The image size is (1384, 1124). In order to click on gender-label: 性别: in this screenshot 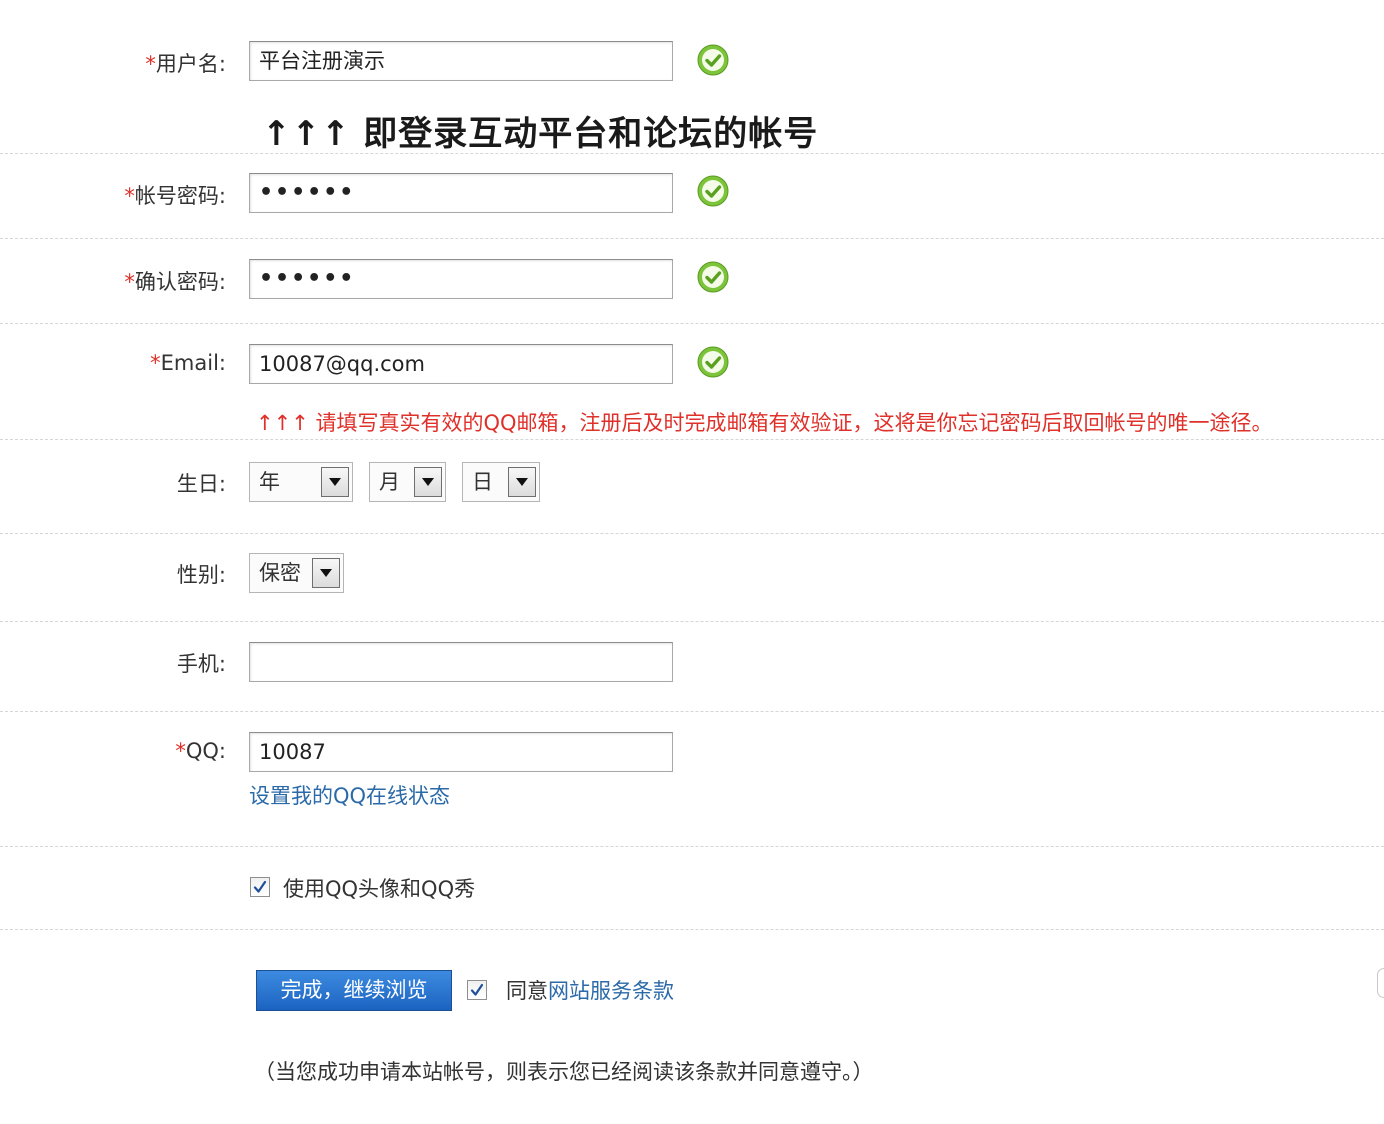, I will do `click(201, 575)`.